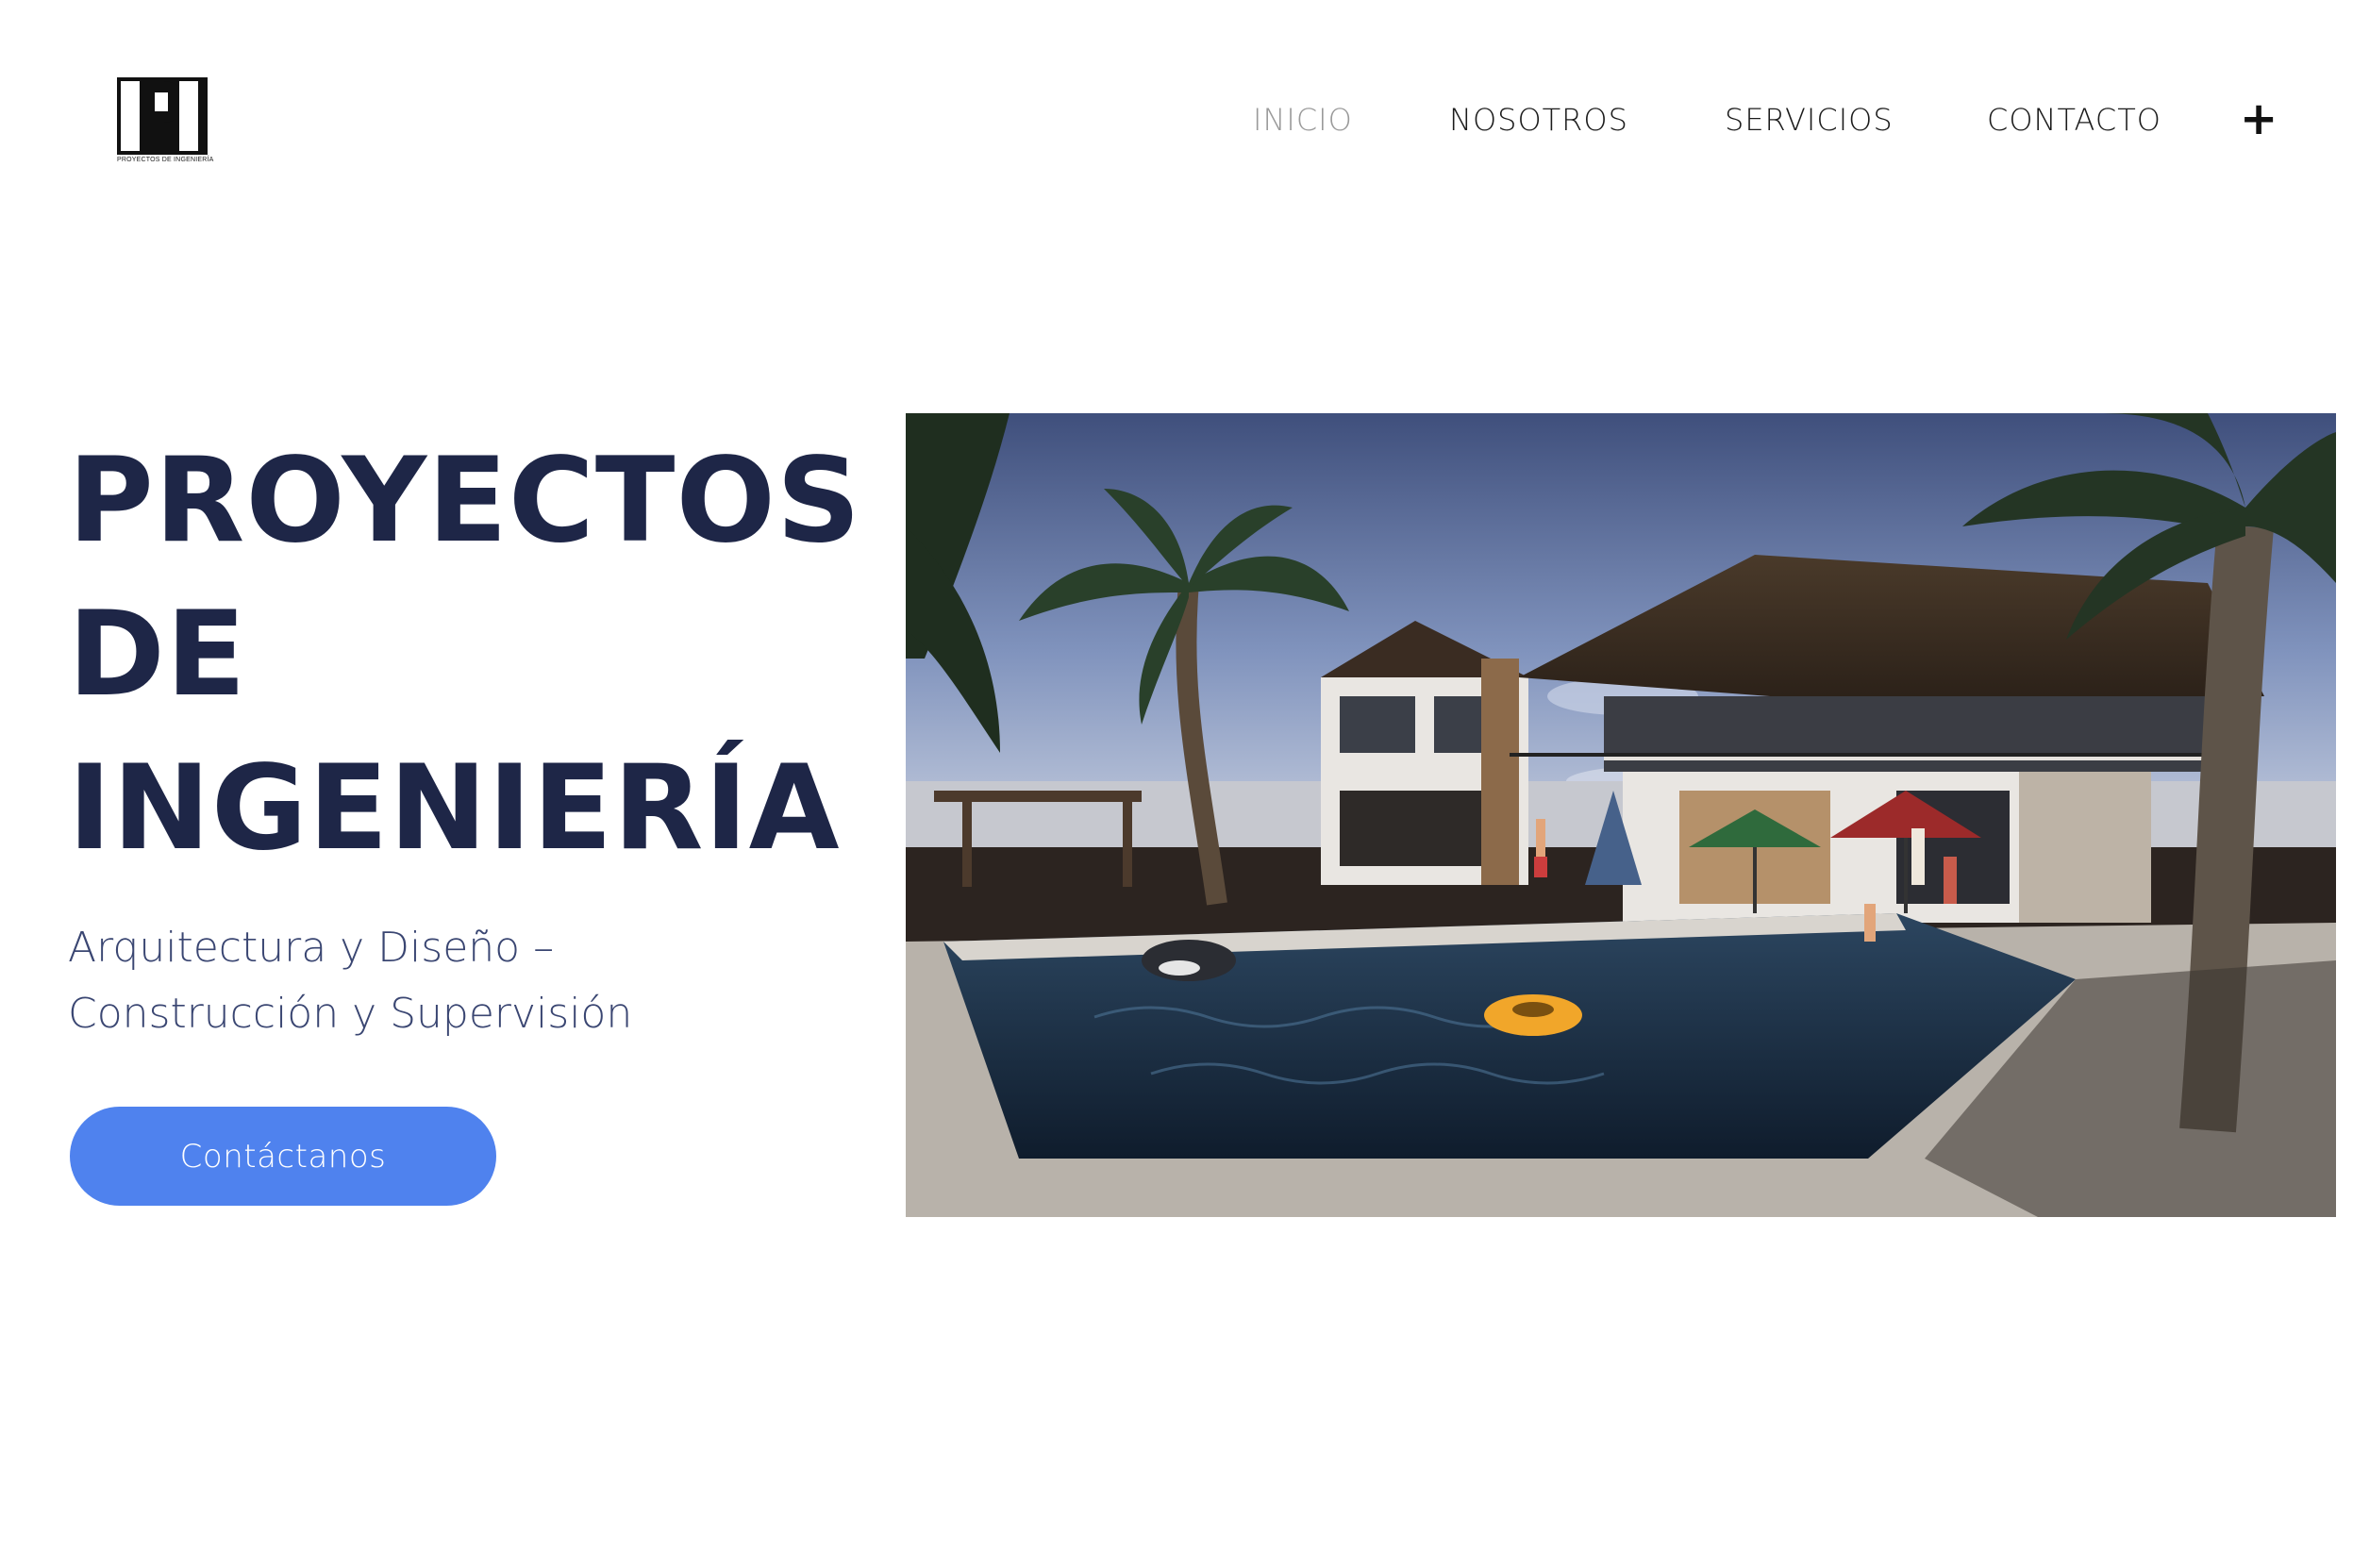  I want to click on contact-button: Contáctanos, so click(283, 1156).